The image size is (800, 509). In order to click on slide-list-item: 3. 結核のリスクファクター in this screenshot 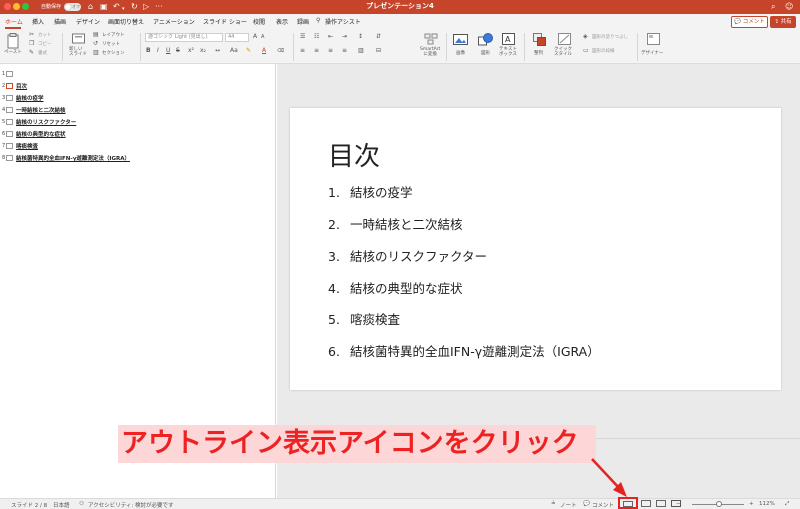, I will do `click(407, 255)`.